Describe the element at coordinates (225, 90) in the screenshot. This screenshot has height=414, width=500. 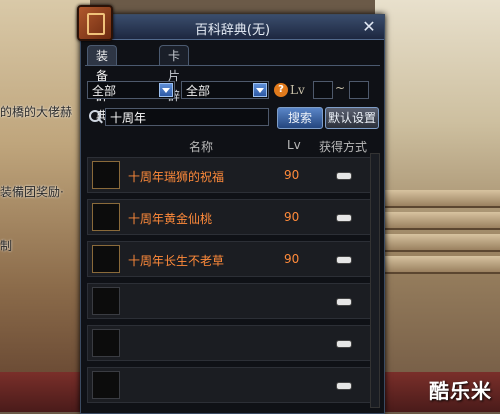
I see `subcategory-select: 全部` at that location.